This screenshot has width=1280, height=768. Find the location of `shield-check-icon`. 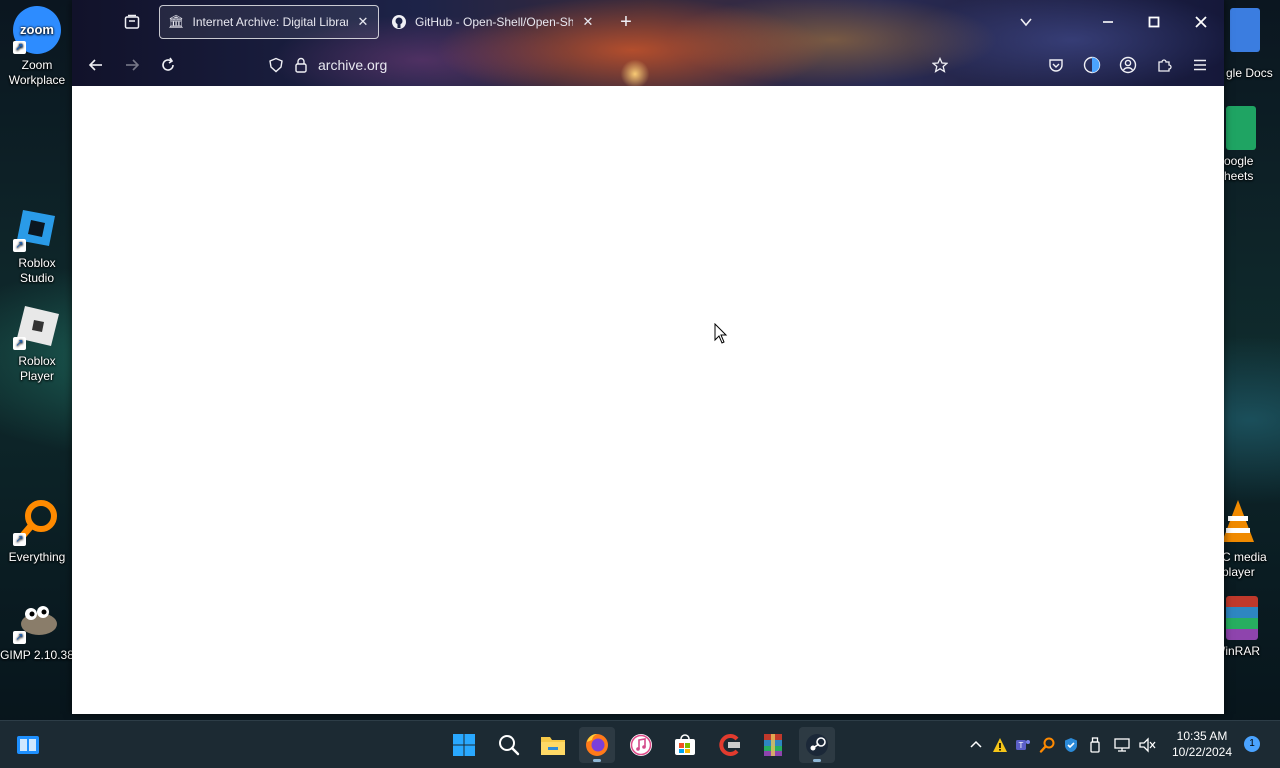

shield-check-icon is located at coordinates (1071, 745).